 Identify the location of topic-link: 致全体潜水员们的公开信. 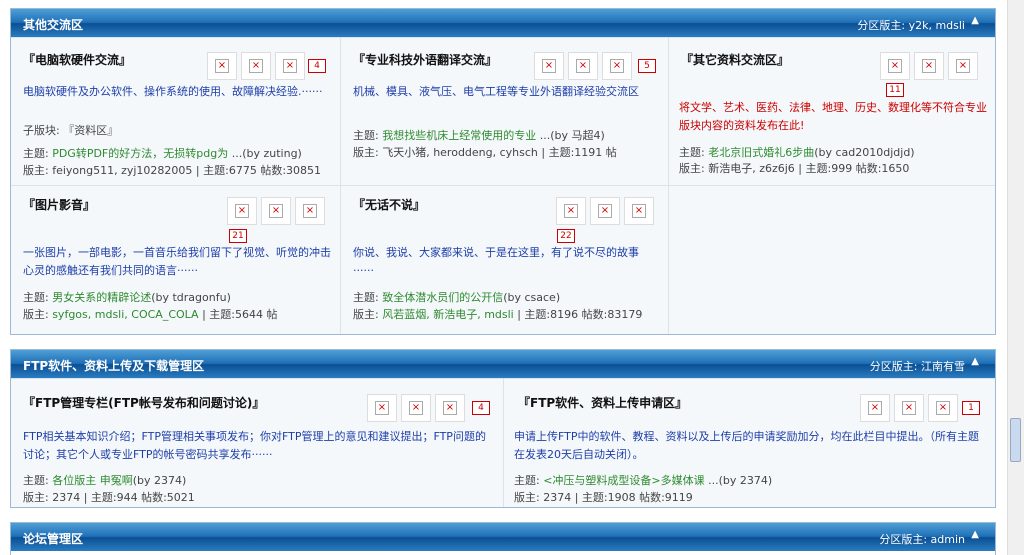
(442, 297).